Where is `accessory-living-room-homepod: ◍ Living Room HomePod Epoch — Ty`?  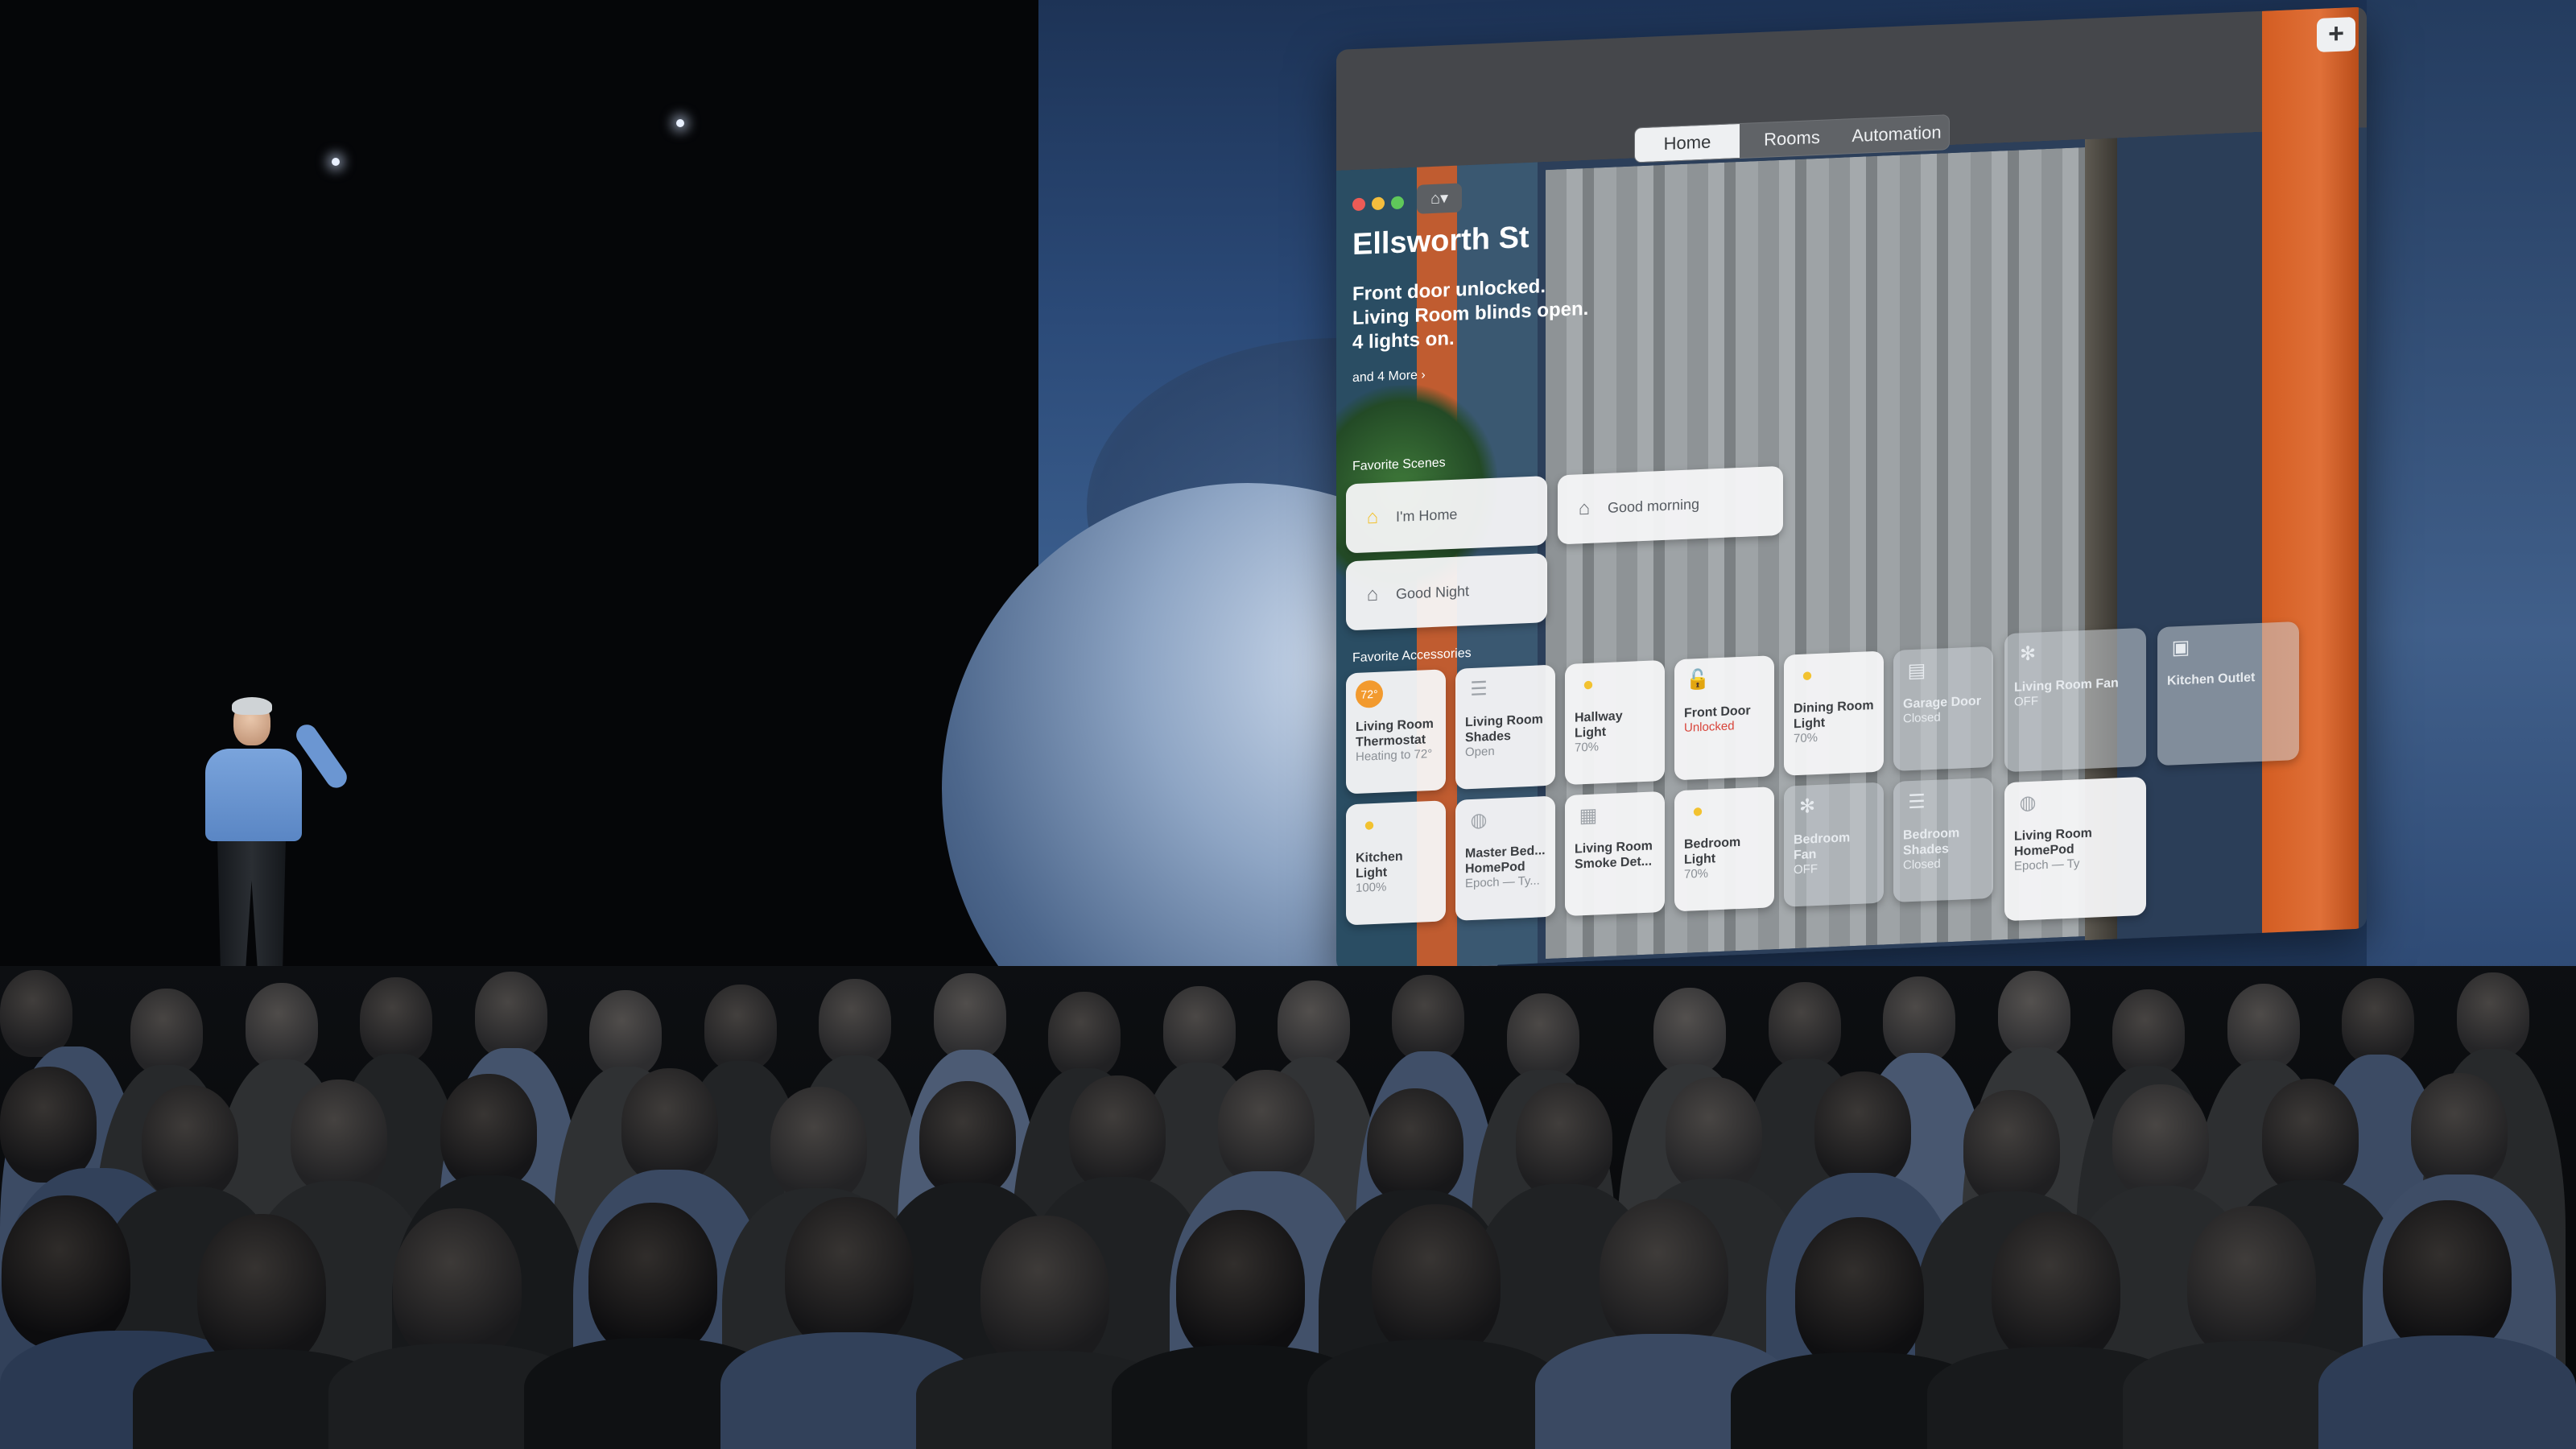 accessory-living-room-homepod: ◍ Living Room HomePod Epoch — Ty is located at coordinates (2075, 849).